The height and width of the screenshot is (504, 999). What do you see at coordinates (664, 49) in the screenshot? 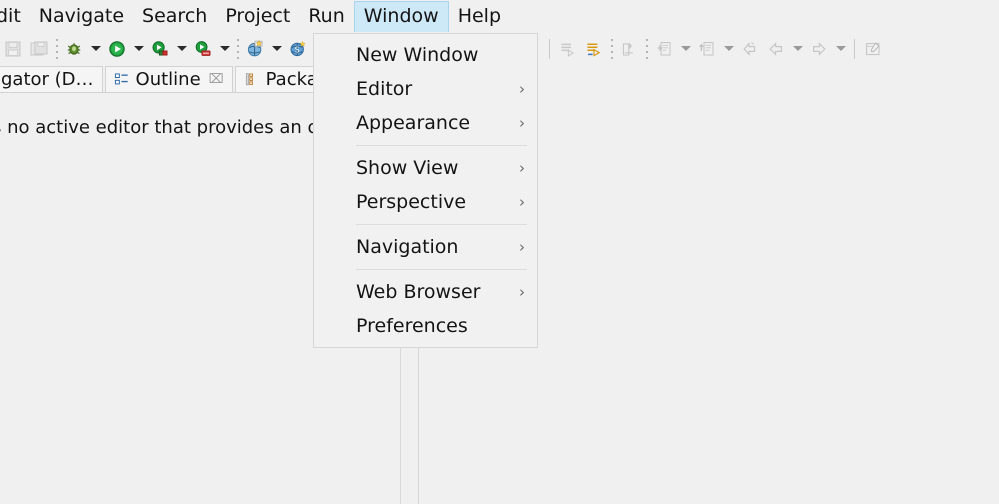
I see `open-task-icon` at bounding box center [664, 49].